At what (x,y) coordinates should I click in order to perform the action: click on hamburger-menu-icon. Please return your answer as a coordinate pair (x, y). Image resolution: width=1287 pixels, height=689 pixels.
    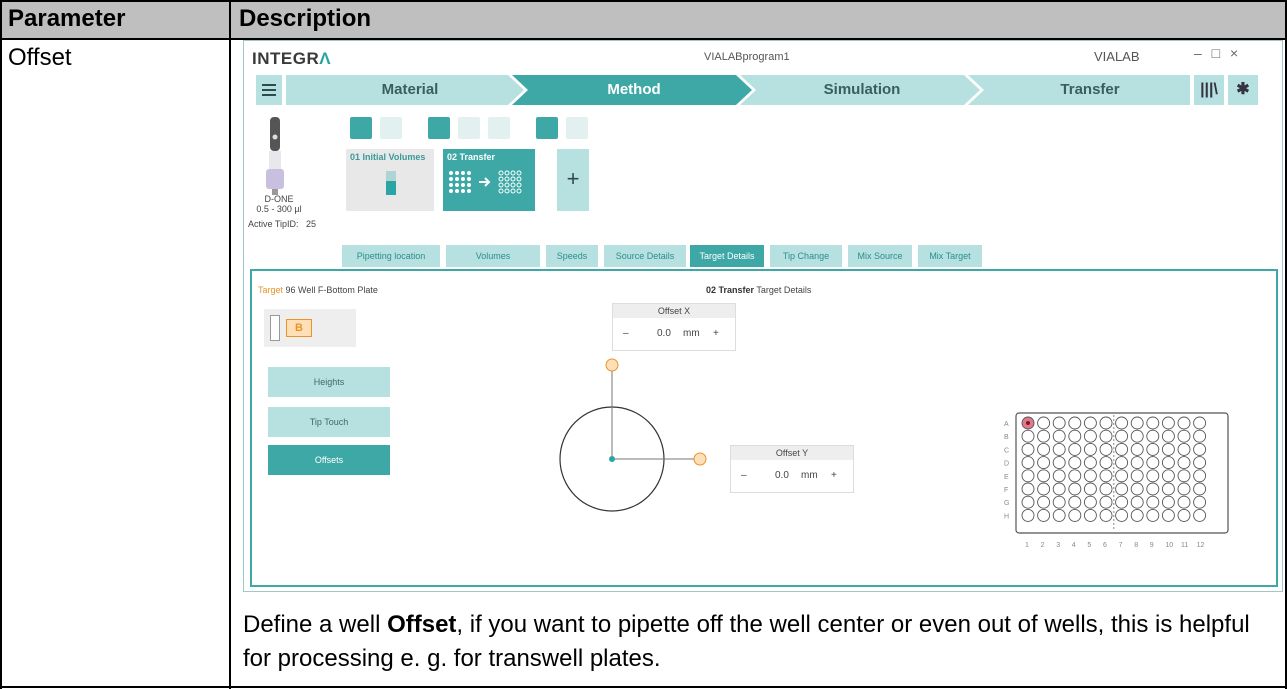
    Looking at the image, I should click on (269, 90).